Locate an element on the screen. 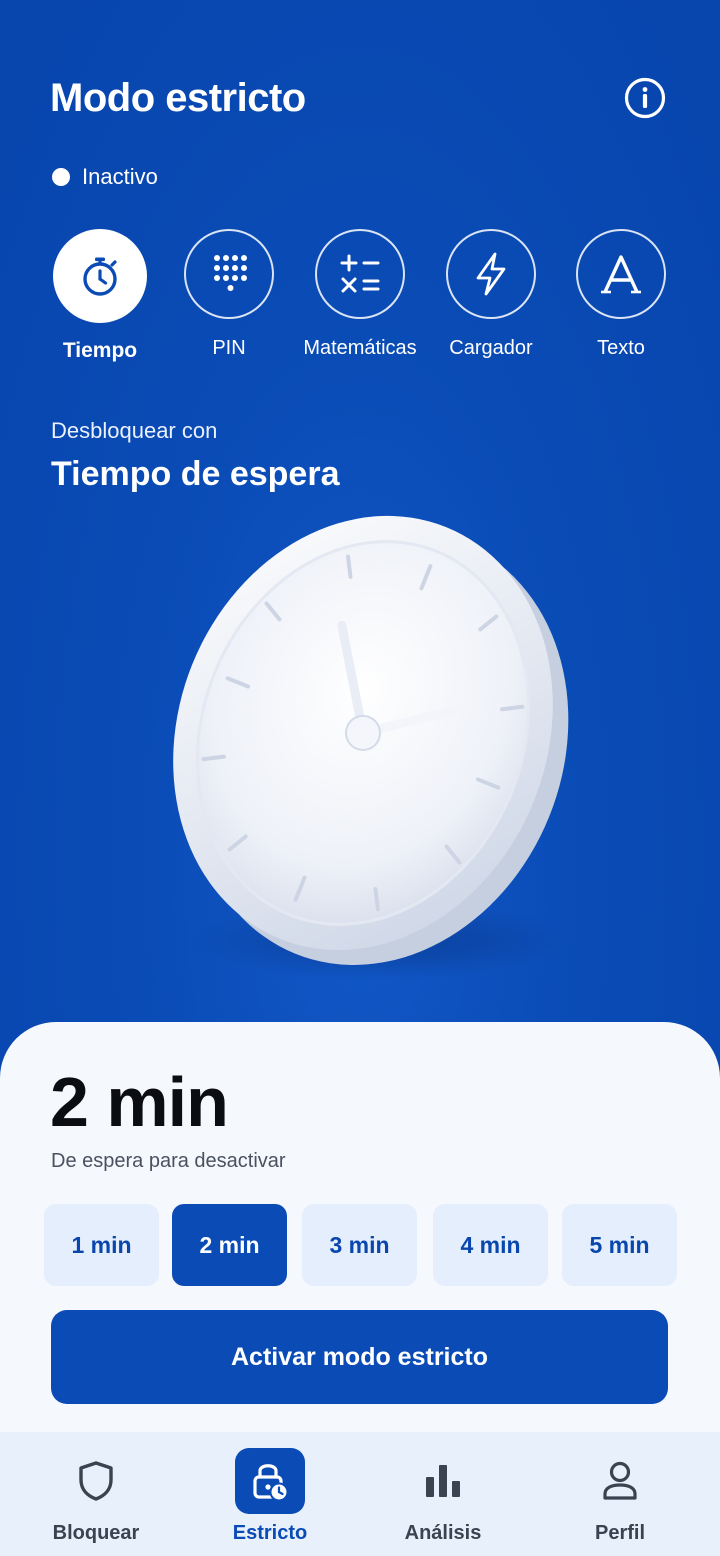 Image resolution: width=720 pixels, height=1556 pixels. info-button is located at coordinates (645, 98).